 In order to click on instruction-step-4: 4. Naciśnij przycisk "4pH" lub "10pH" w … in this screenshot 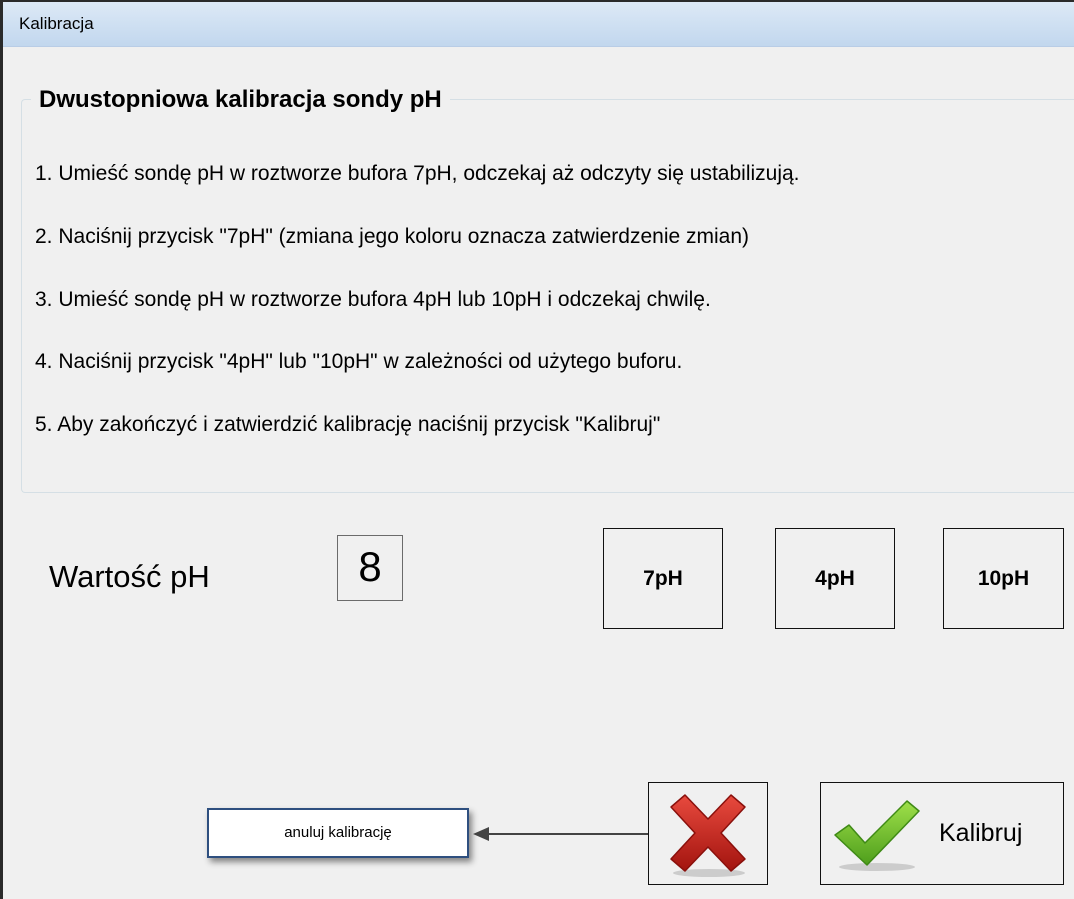, I will do `click(359, 361)`.